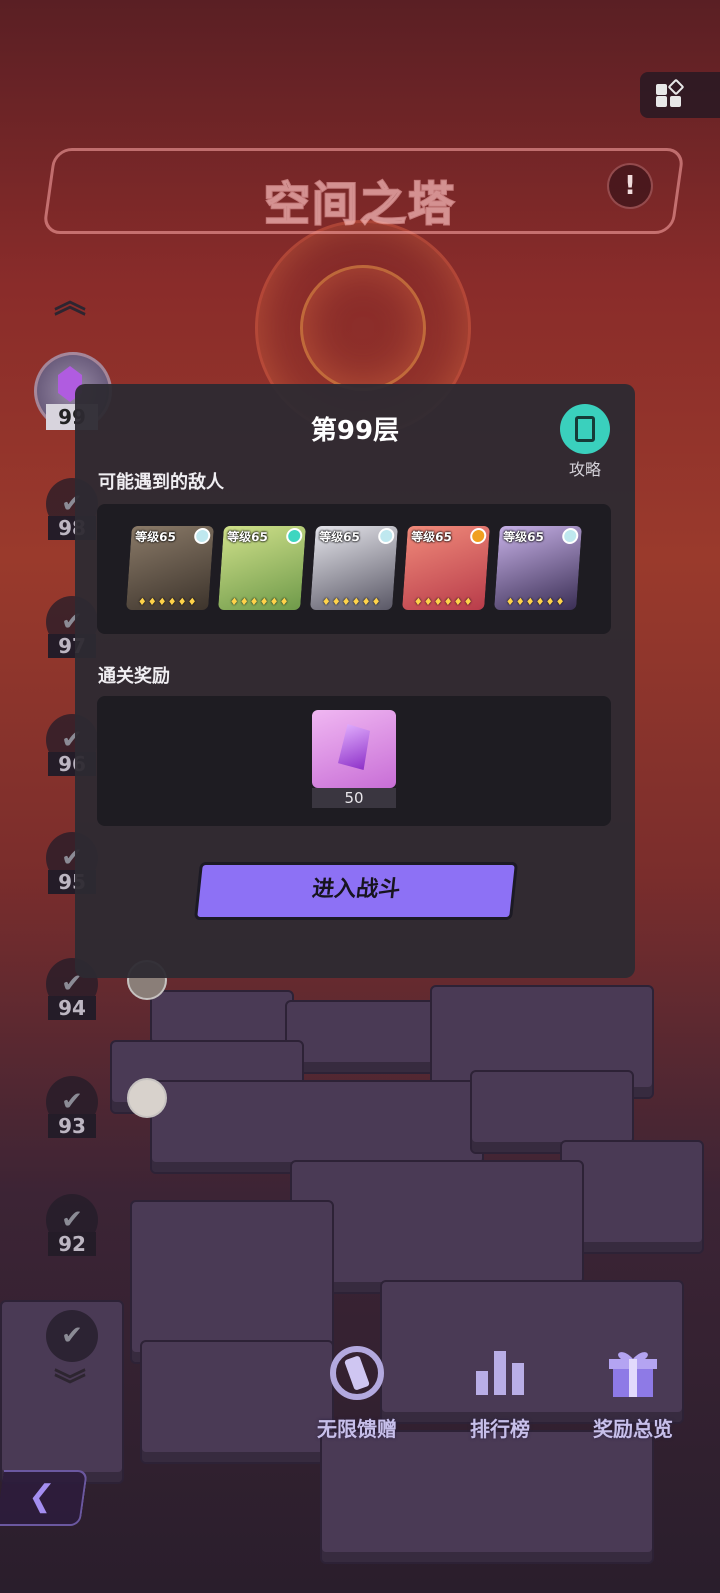 This screenshot has height=1593, width=720. I want to click on player-avatar, so click(147, 1098).